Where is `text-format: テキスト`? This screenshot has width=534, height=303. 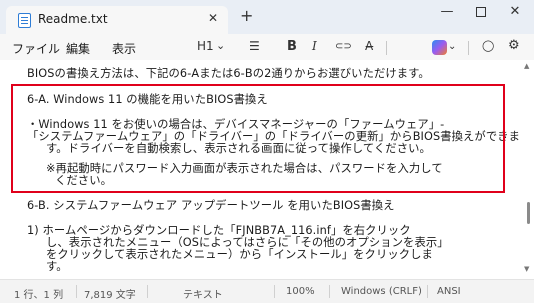 text-format: テキスト is located at coordinates (203, 293).